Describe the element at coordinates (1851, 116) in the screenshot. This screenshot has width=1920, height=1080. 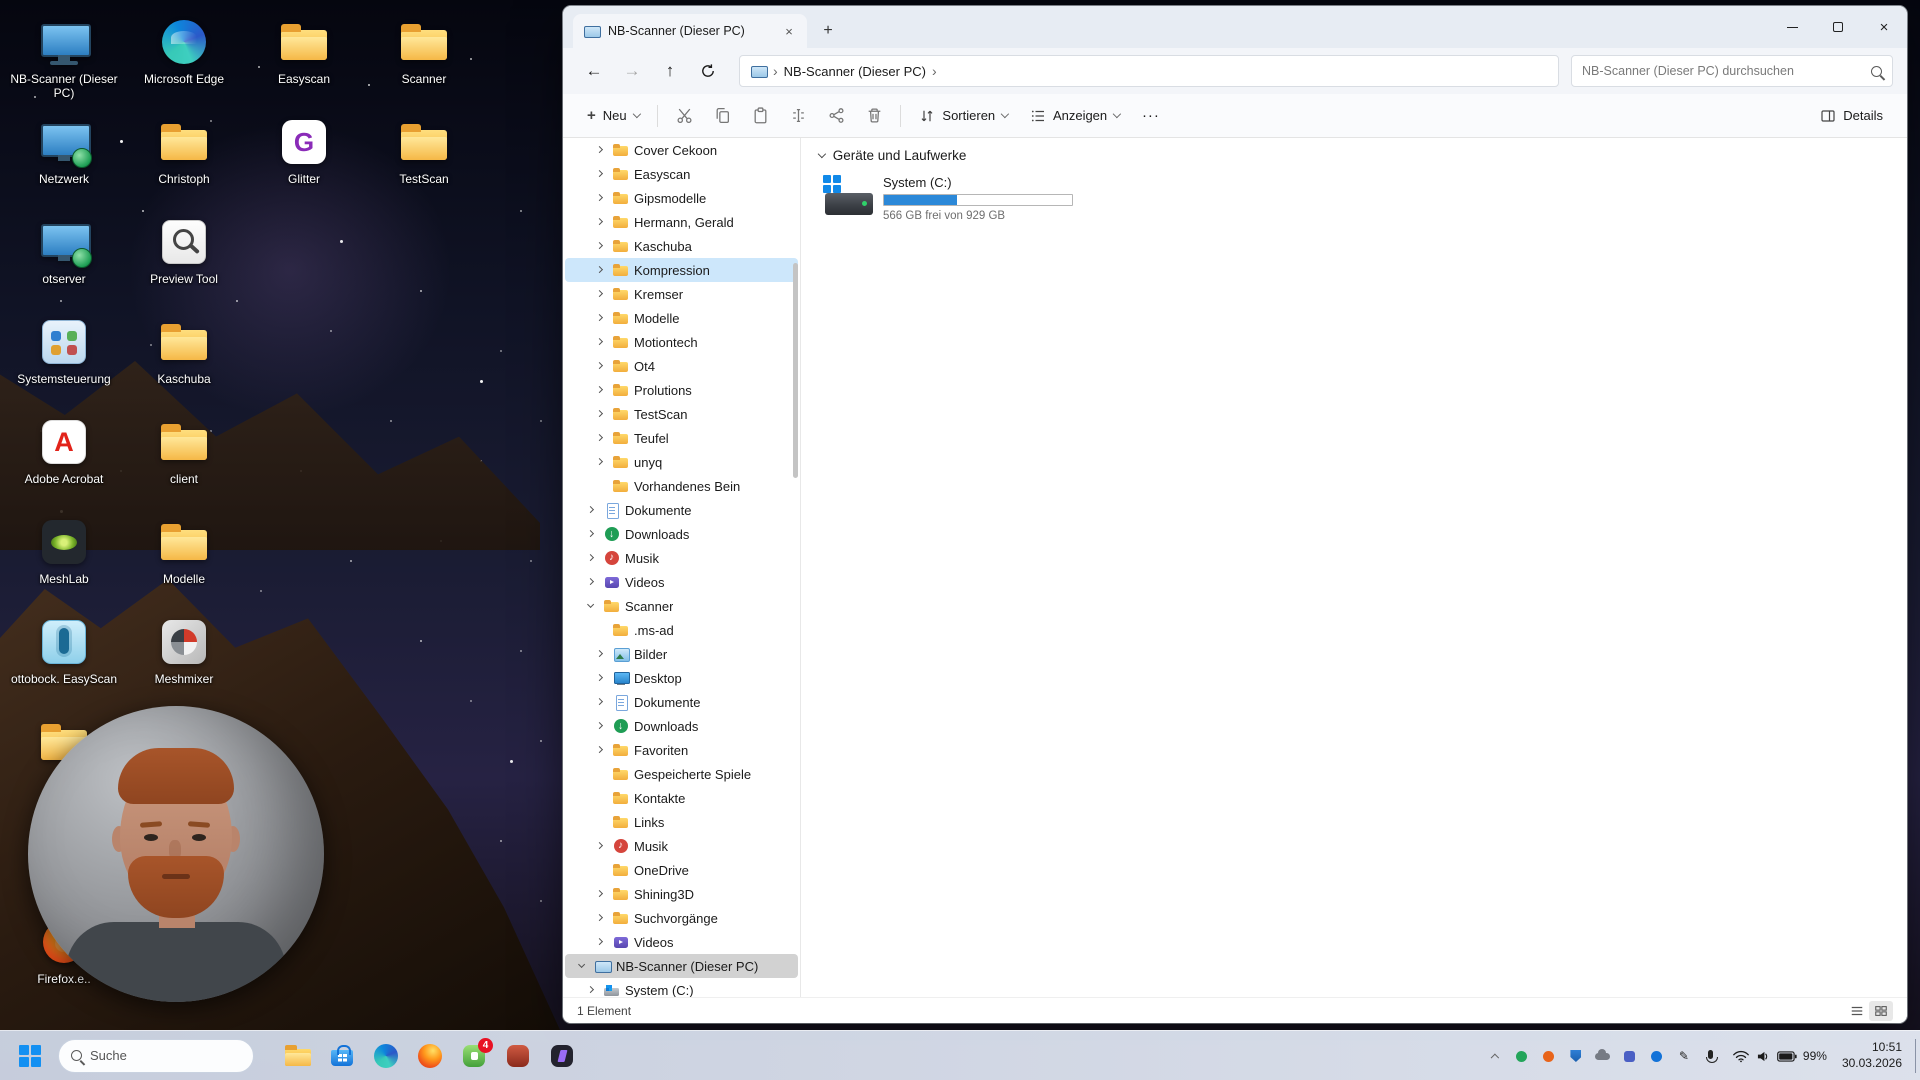
I see `details-pane-button: Details` at that location.